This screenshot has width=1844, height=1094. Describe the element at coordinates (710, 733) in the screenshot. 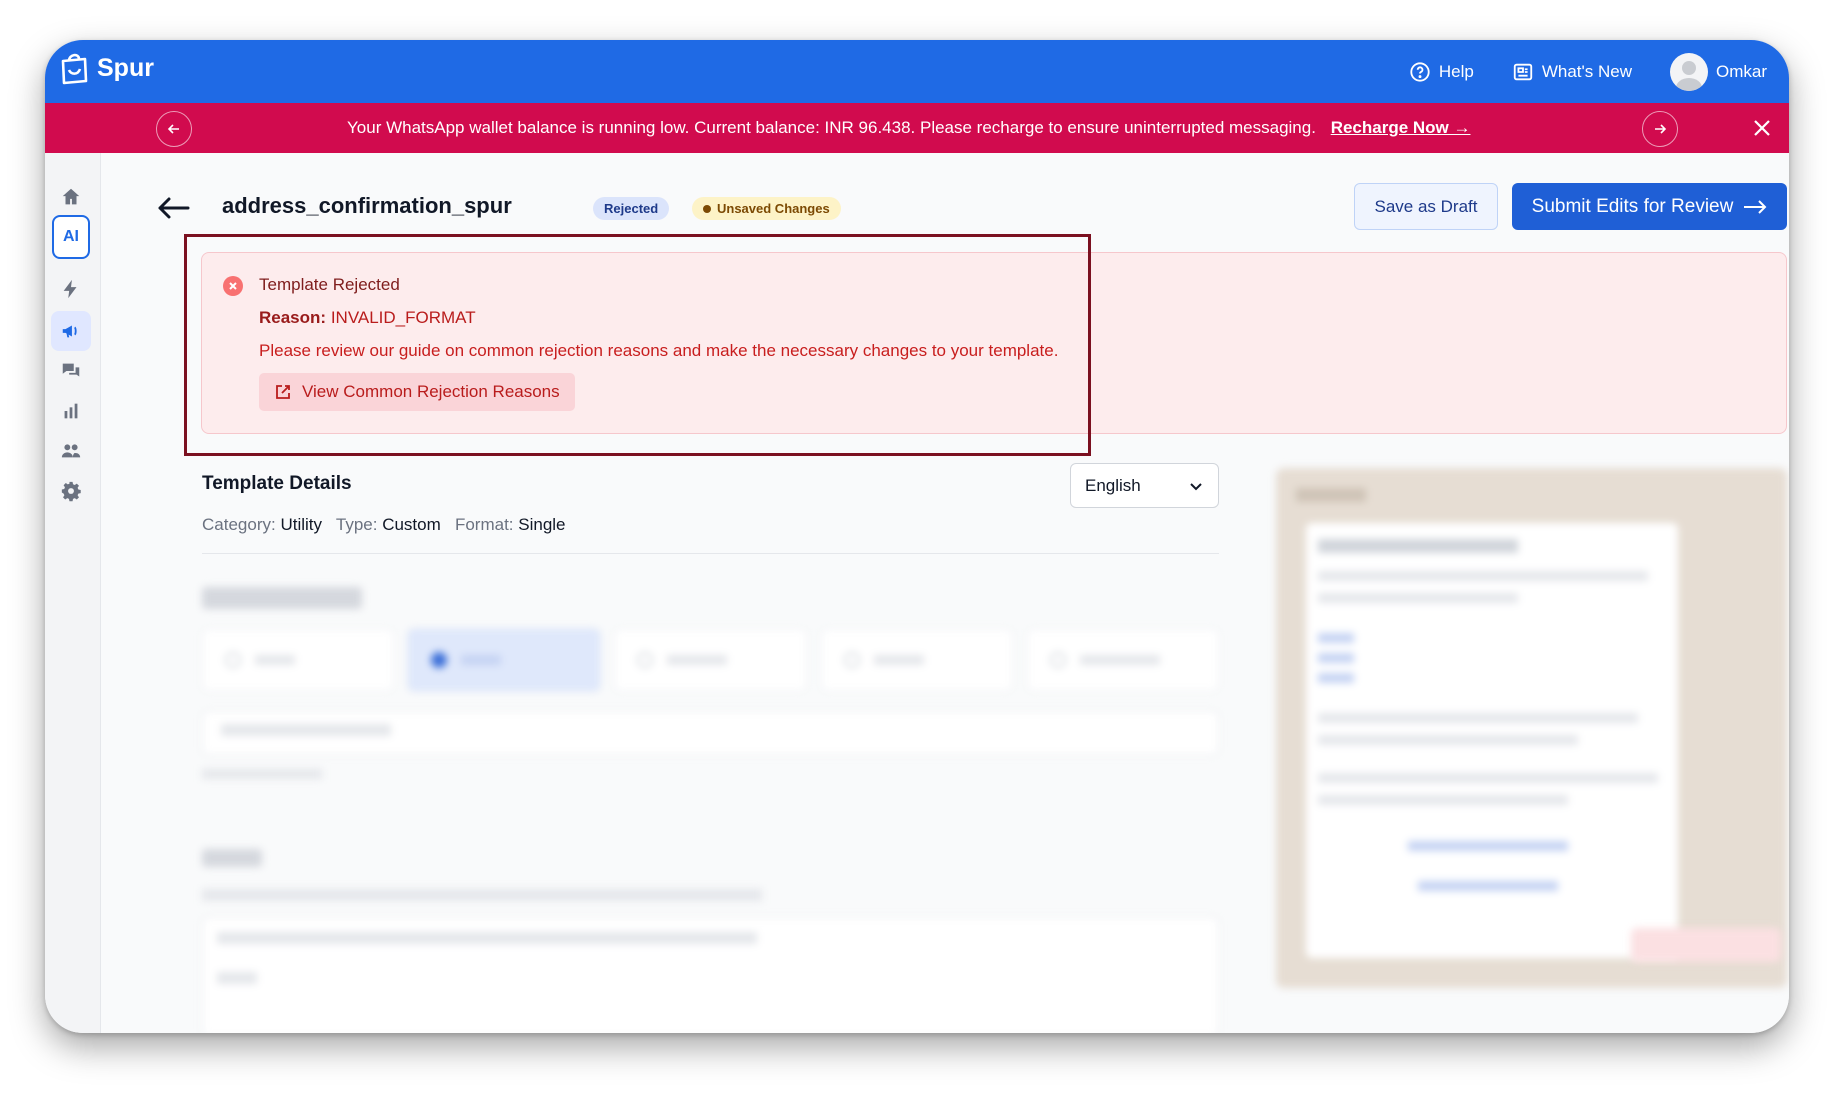

I see `blurred-input` at that location.